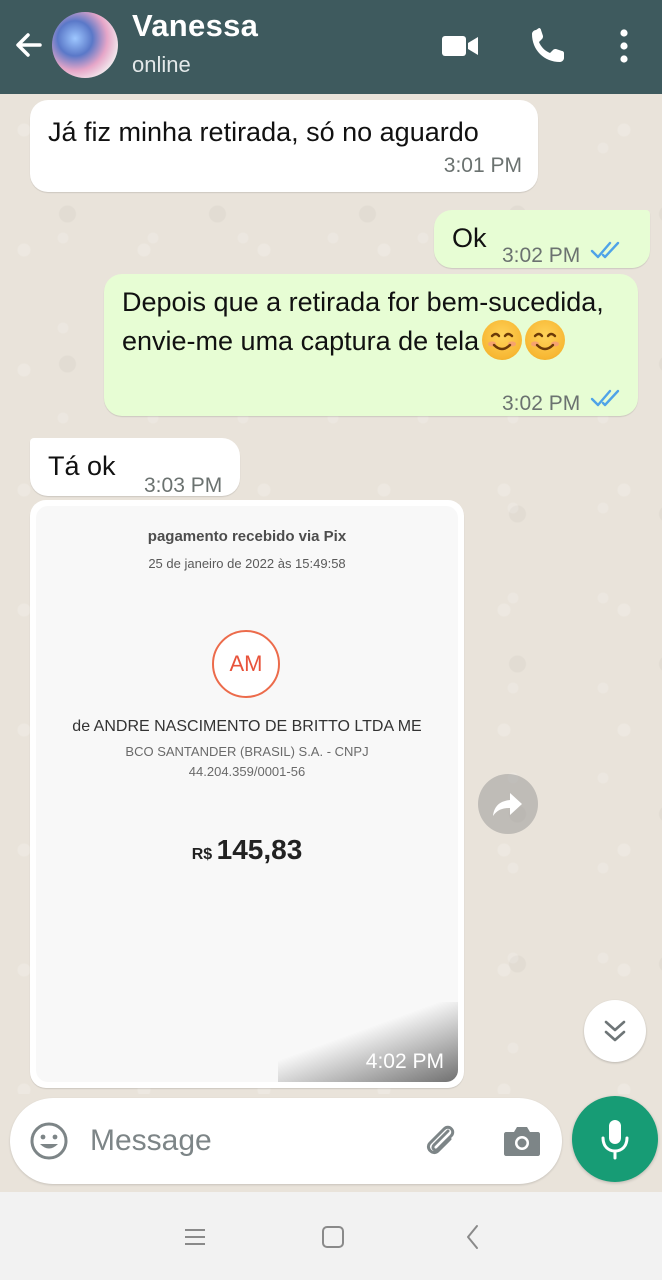 The width and height of the screenshot is (662, 1280). Describe the element at coordinates (161, 64) in the screenshot. I see `contact-status: online` at that location.